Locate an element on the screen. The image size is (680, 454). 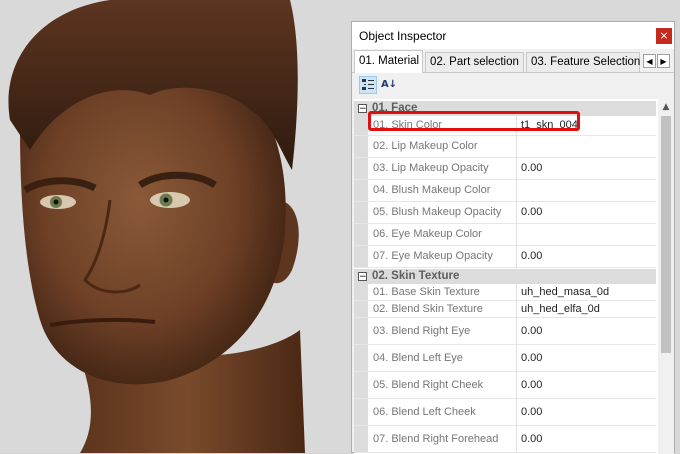
sort-alphabetical-icon: A↓ is located at coordinates (389, 84).